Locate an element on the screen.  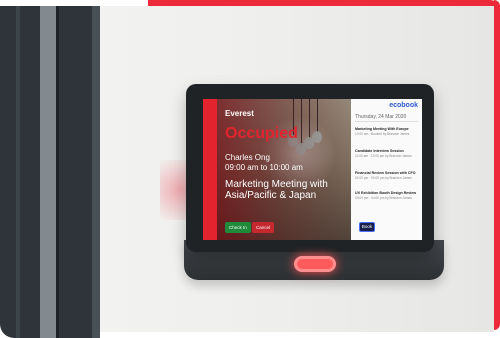
schedule-item-meta: 10:00 am · Booked by Brandon James is located at coordinates (382, 134).